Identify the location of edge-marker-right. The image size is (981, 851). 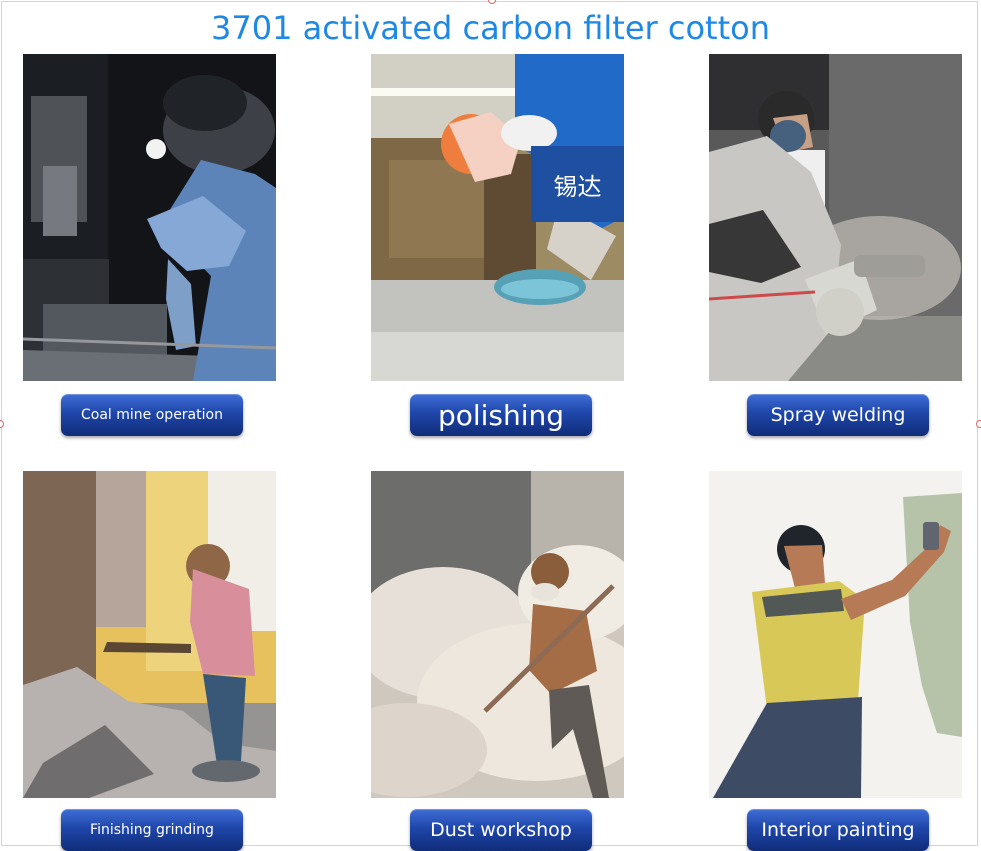
(978, 424).